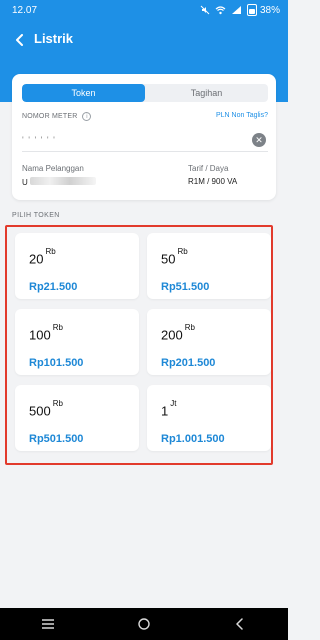  I want to click on tab-token: Token, so click(83, 93).